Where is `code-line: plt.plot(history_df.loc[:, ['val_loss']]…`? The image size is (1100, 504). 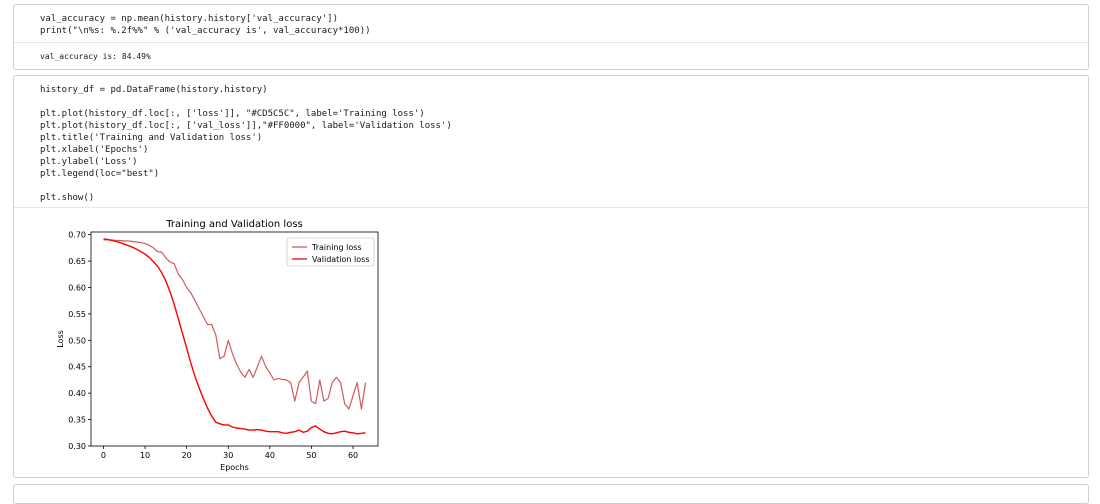
code-line: plt.plot(history_df.loc[:, ['val_loss']]… is located at coordinates (246, 126).